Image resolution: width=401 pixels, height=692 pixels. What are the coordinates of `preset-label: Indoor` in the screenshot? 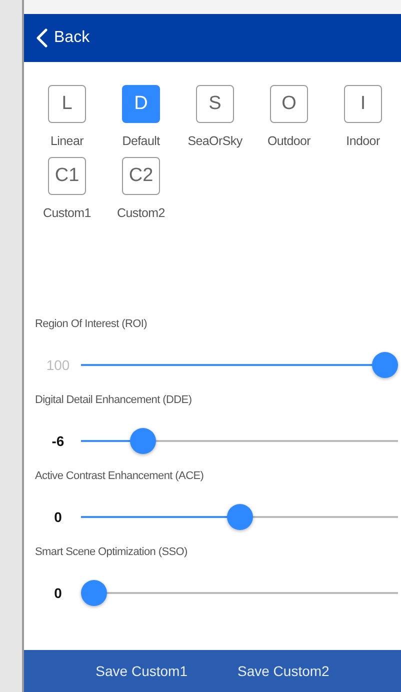 It's located at (363, 141).